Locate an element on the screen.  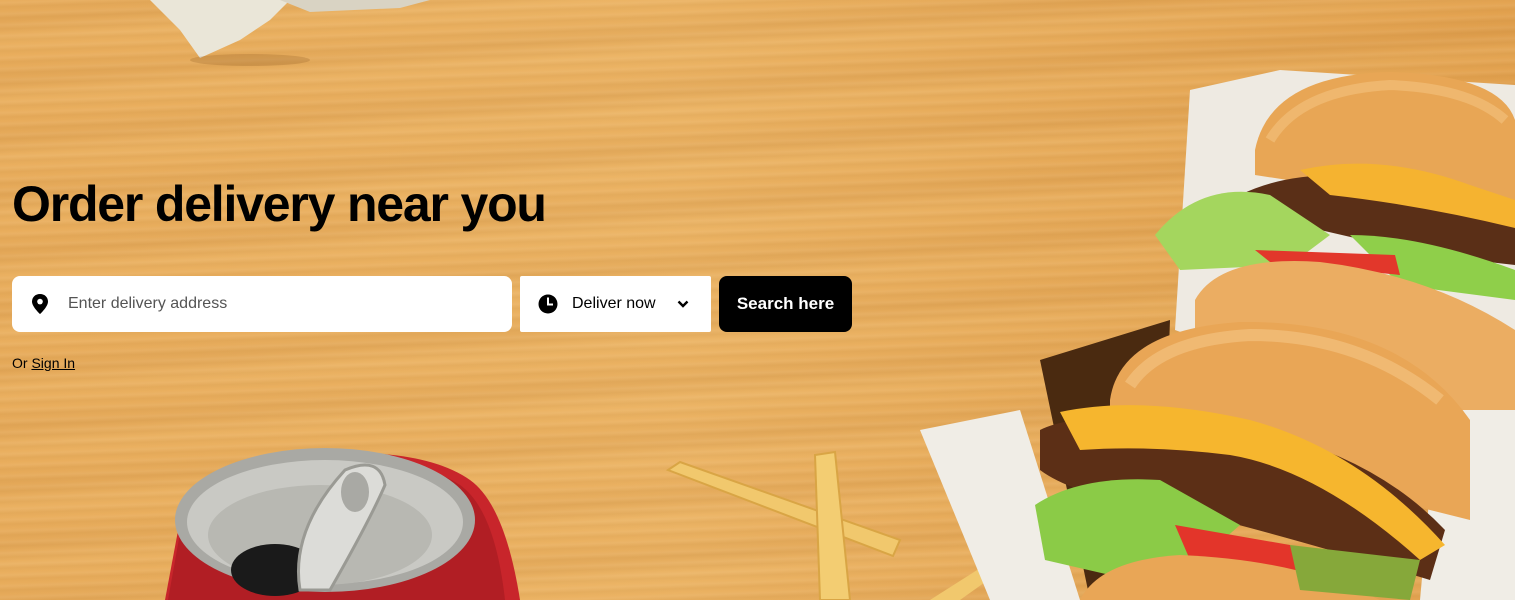
deliver-time-label: Deliver now is located at coordinates (614, 303).